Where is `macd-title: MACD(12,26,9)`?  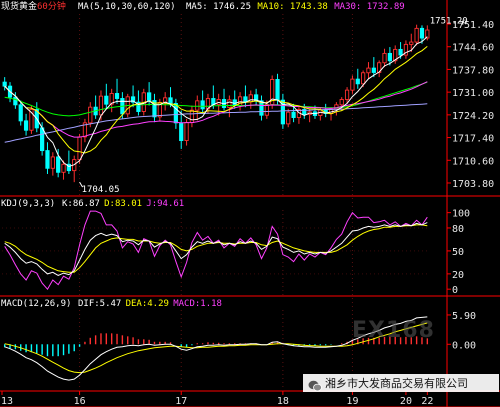 macd-title: MACD(12,26,9) is located at coordinates (36, 304).